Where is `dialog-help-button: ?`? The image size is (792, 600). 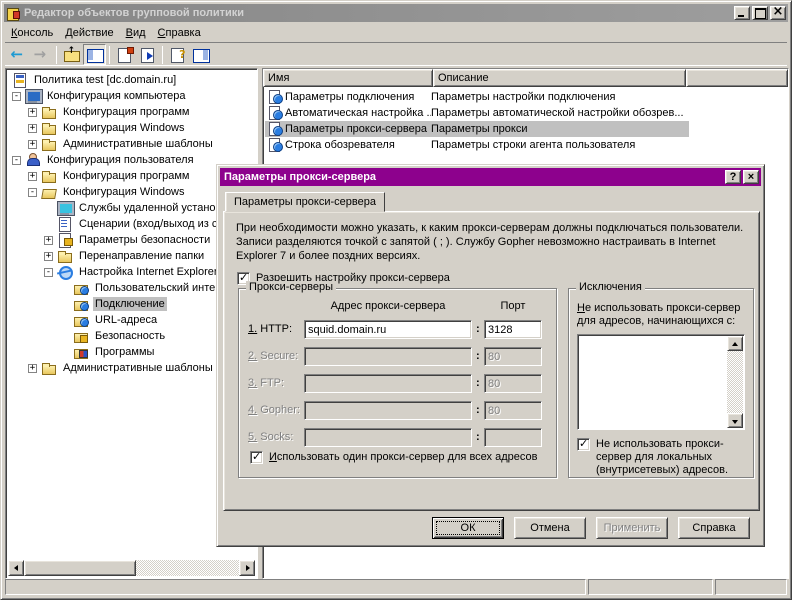 dialog-help-button: ? is located at coordinates (733, 177).